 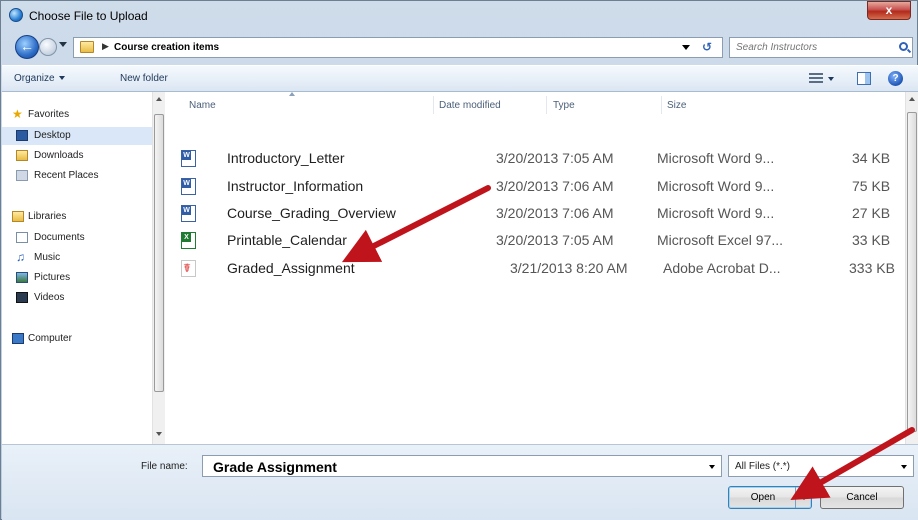 I want to click on sidebar-item-label: Computer, so click(x=50, y=338).